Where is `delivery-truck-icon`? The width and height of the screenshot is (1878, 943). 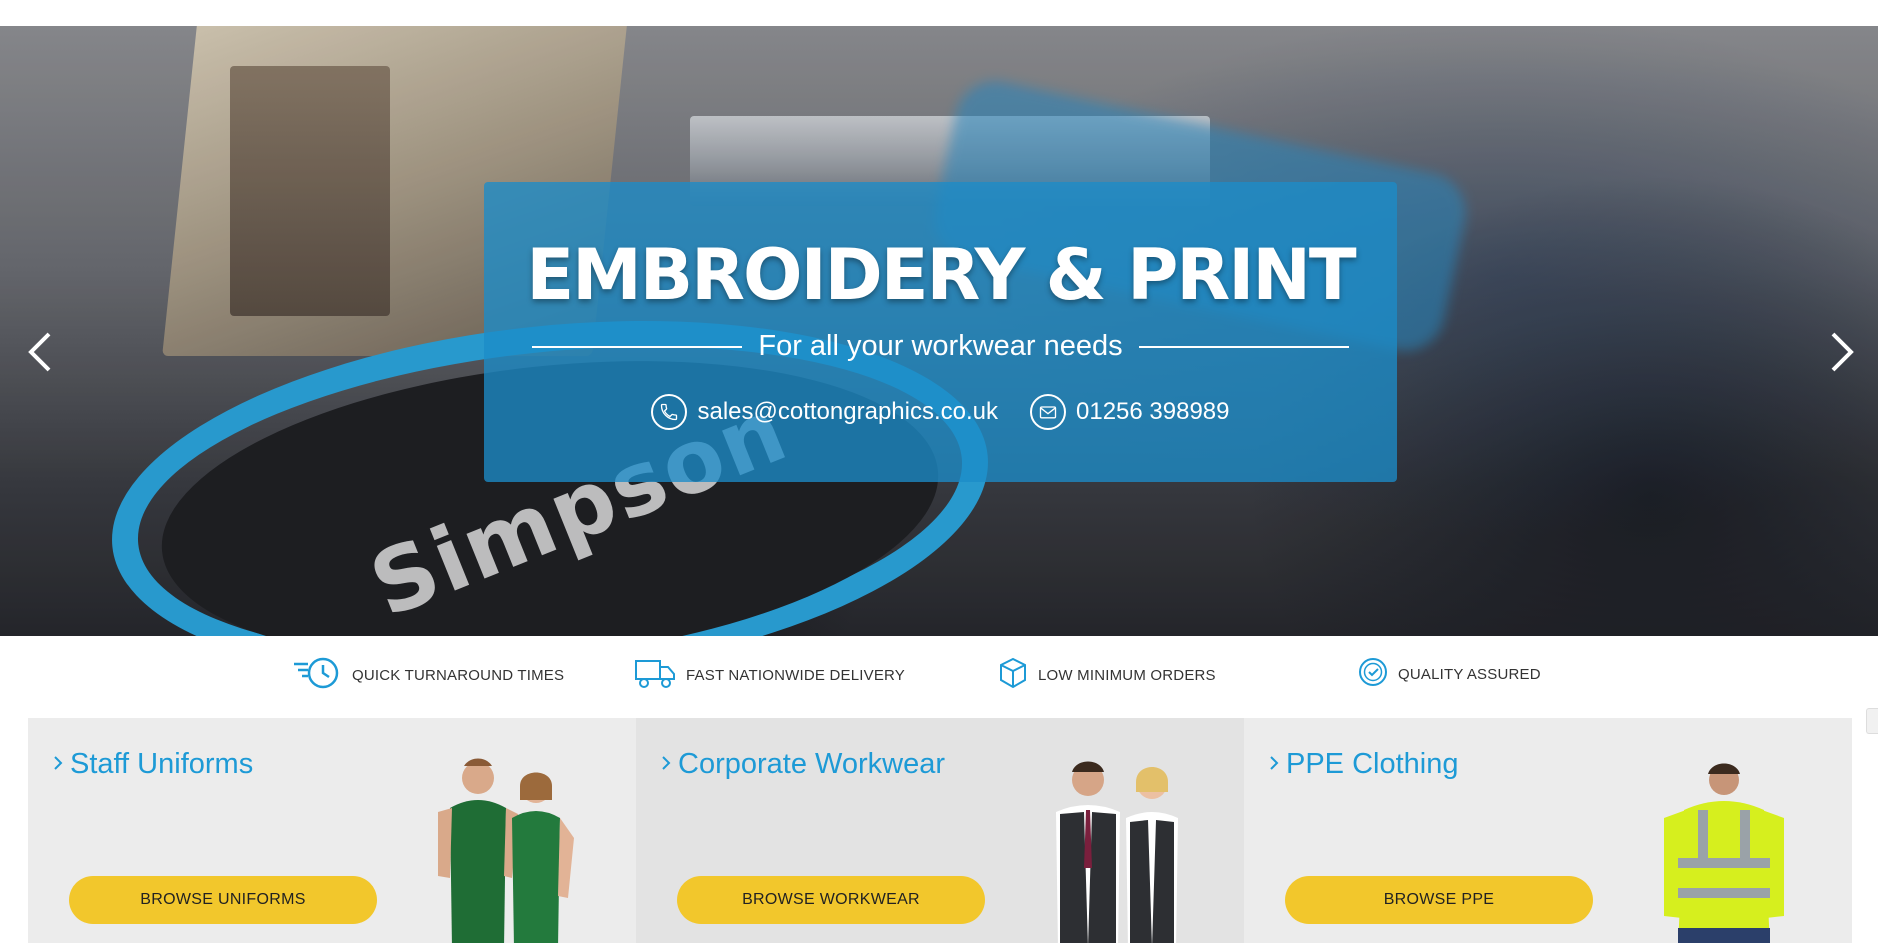
delivery-truck-icon is located at coordinates (655, 675).